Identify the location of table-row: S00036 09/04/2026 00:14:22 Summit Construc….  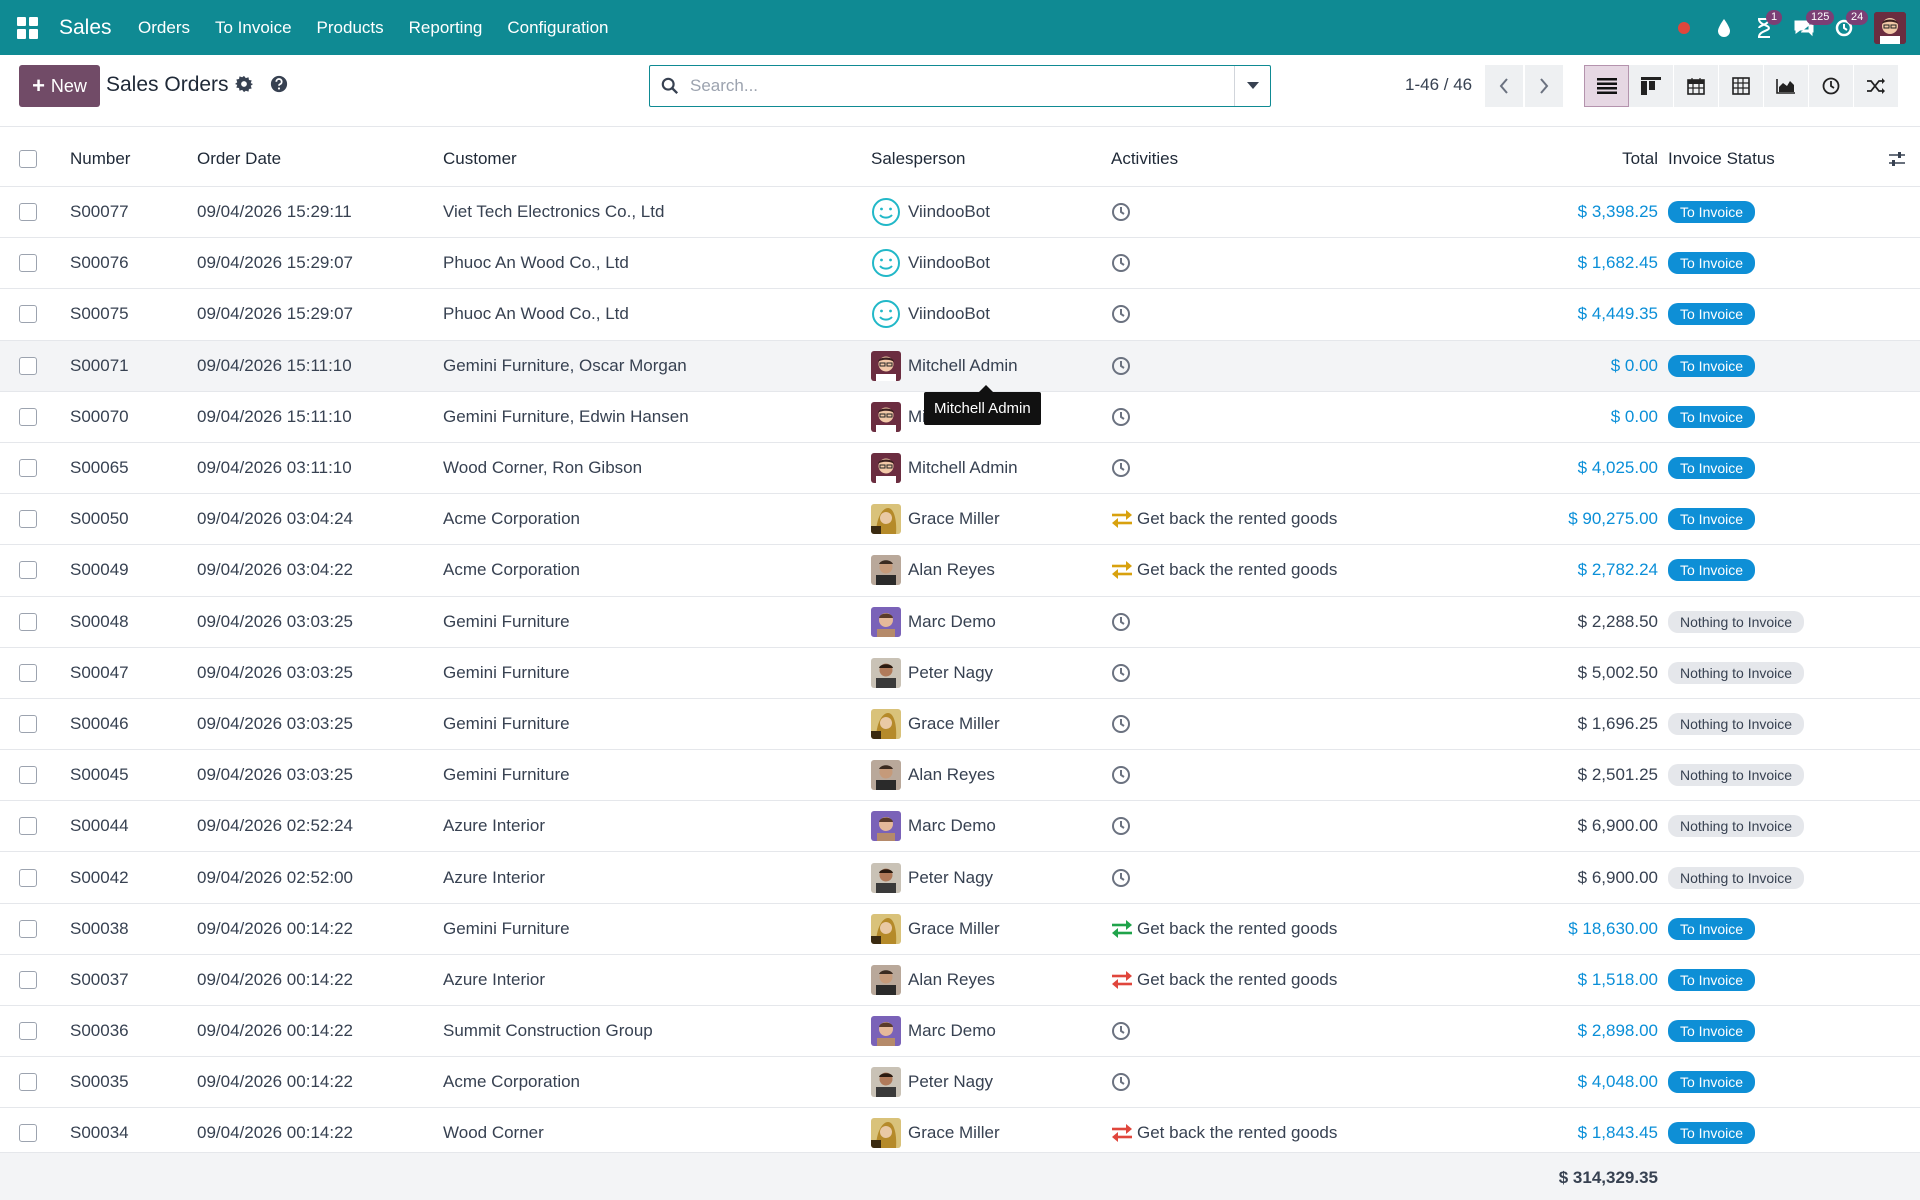
(960, 1032).